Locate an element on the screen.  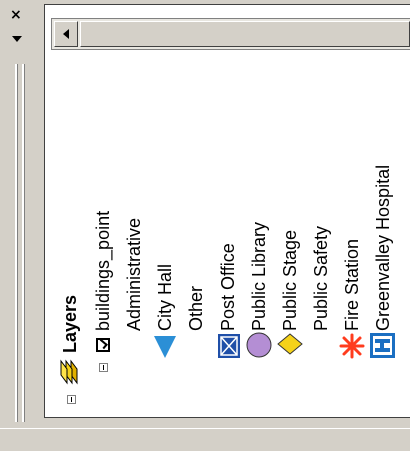
legend-label-public-stage: Public Stage is located at coordinates (290, 280).